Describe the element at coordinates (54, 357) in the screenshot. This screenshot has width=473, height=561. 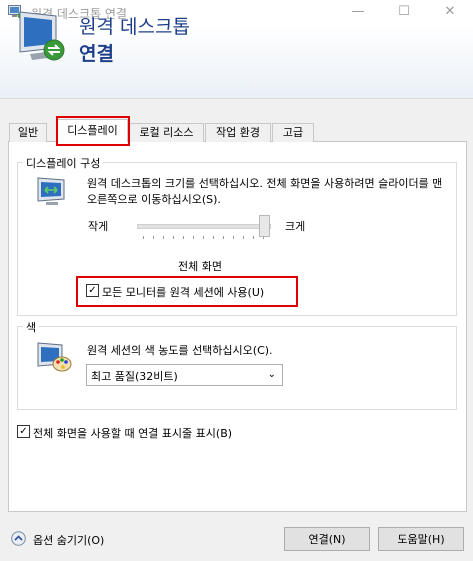
I see `color-palette-monitor-icon` at that location.